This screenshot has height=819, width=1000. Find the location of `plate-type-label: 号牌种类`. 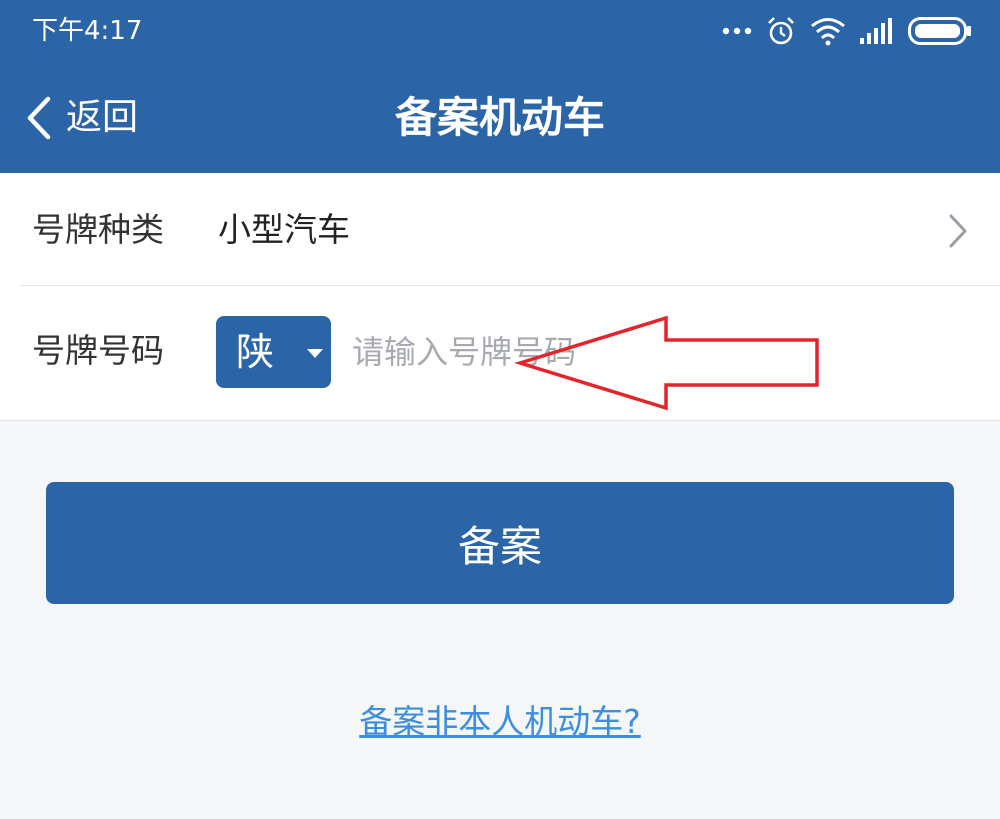

plate-type-label: 号牌种类 is located at coordinates (98, 229).